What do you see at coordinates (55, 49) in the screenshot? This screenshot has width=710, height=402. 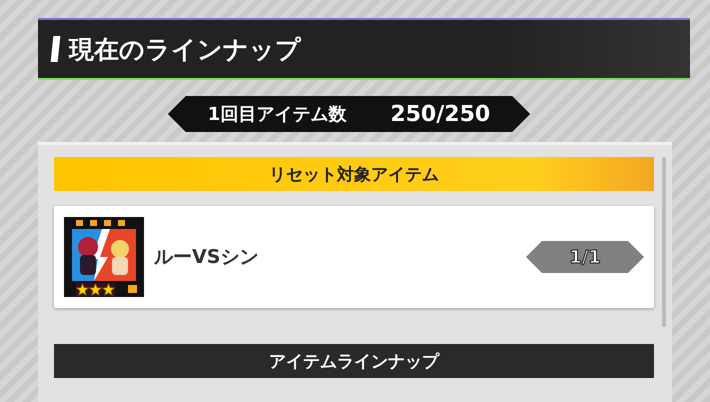 I see `bar-icon` at bounding box center [55, 49].